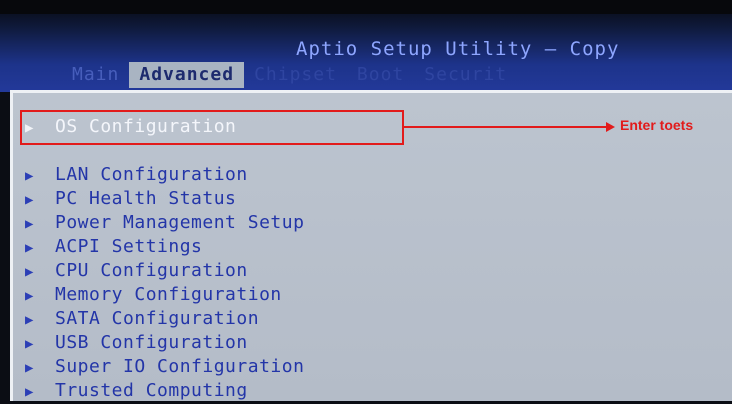  What do you see at coordinates (458, 49) in the screenshot?
I see `bios-title: Aptio Setup Utility – Copy` at bounding box center [458, 49].